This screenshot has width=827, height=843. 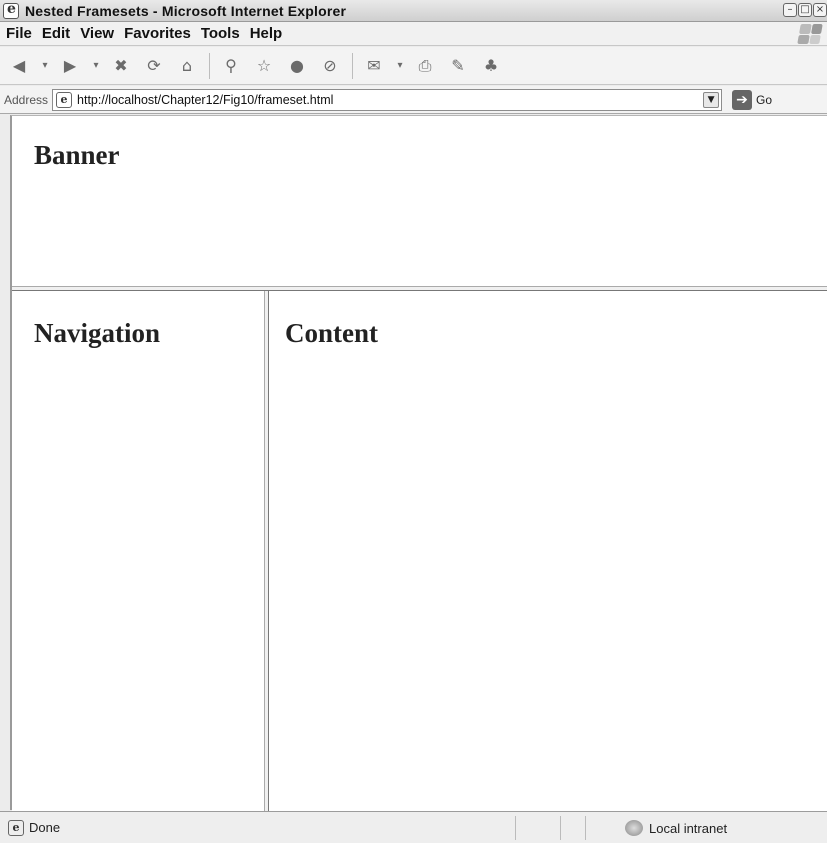 I want to click on history-icon: ⊘, so click(x=330, y=66).